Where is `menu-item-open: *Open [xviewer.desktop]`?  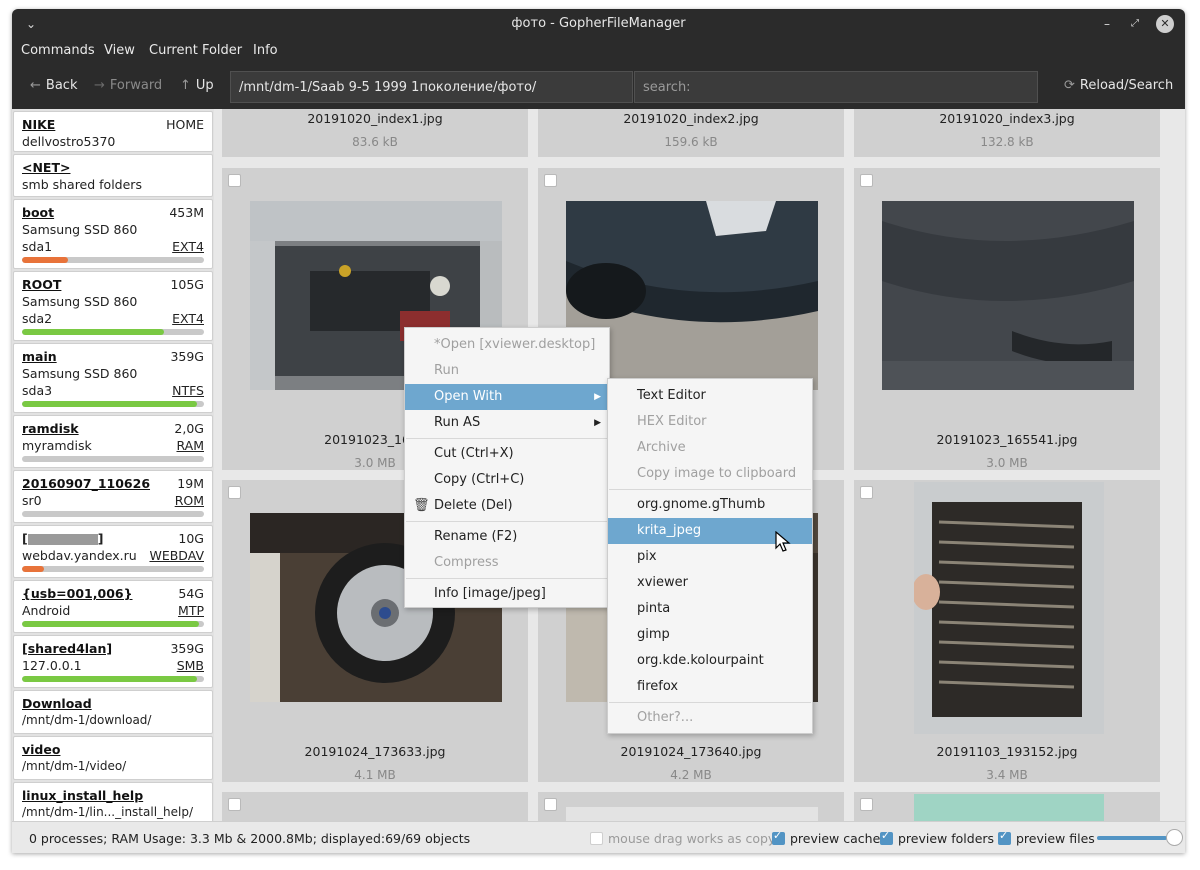
menu-item-open: *Open [xviewer.desktop] is located at coordinates (507, 345).